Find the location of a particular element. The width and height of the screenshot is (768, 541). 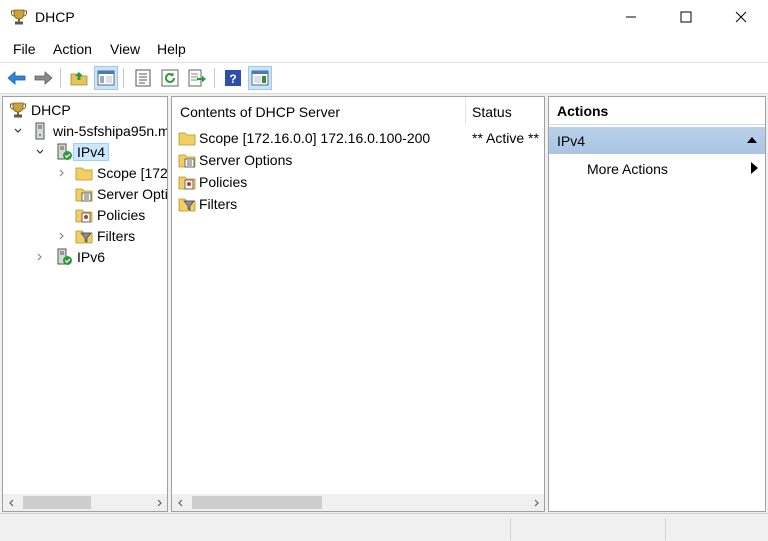

toolbar: ? is located at coordinates (384, 78).